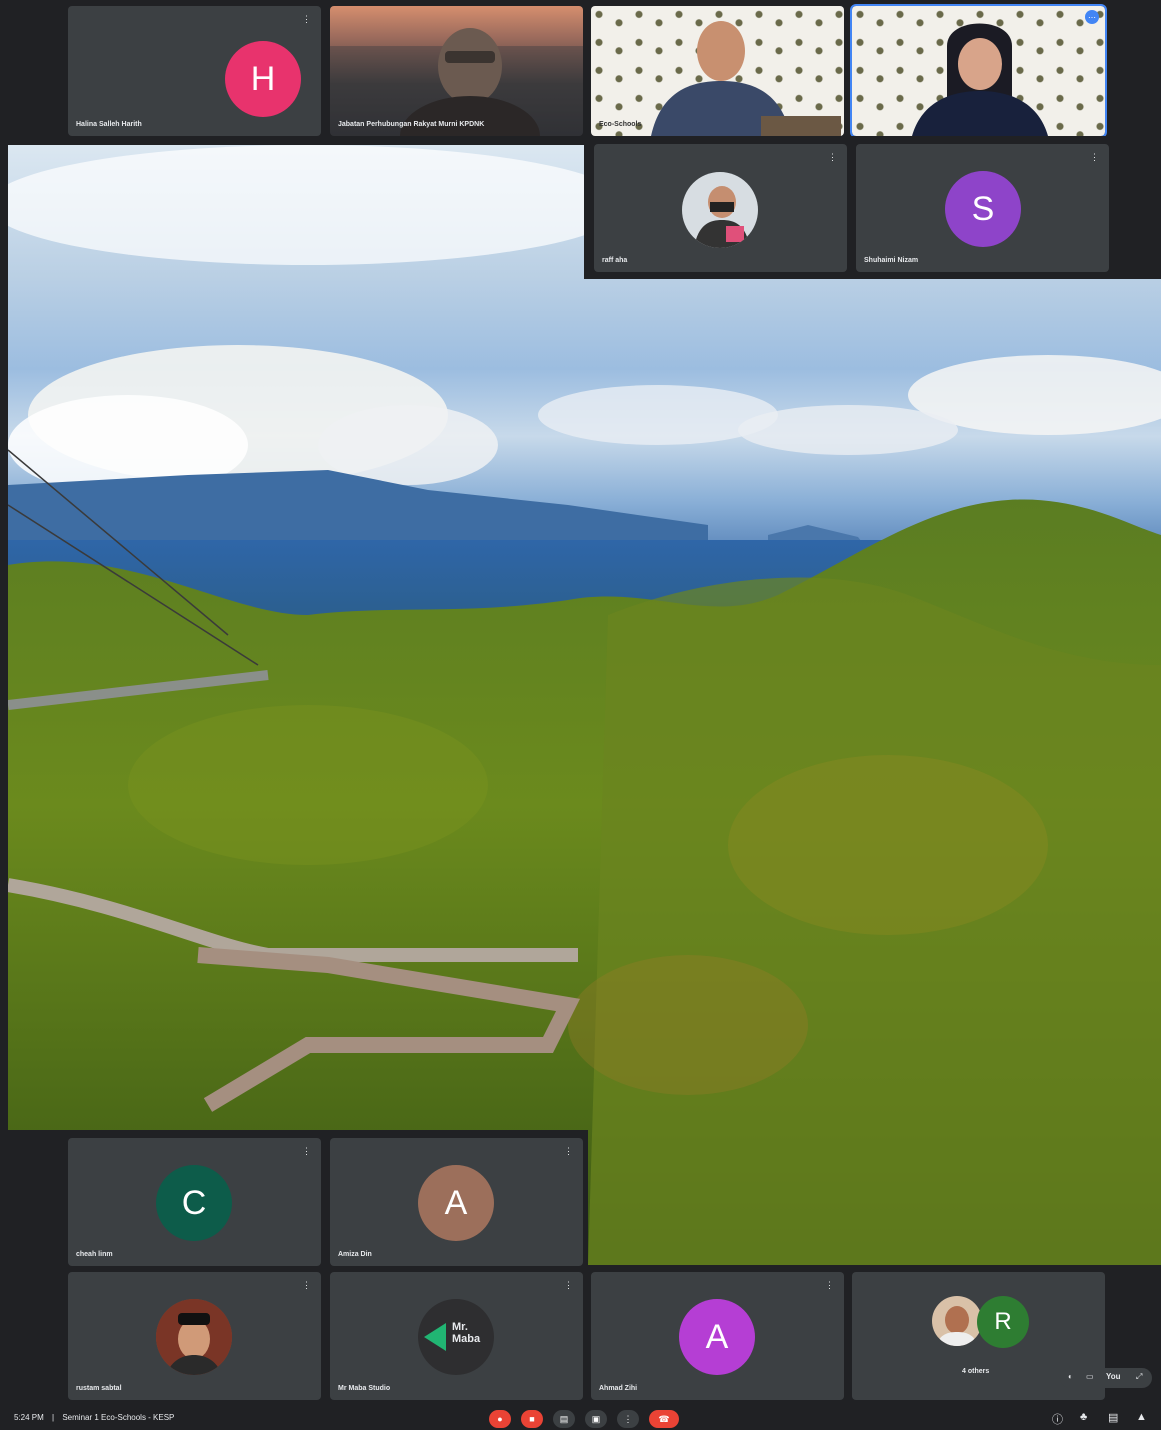 The width and height of the screenshot is (1161, 1430). Describe the element at coordinates (1141, 1417) in the screenshot. I see `activities-icon: ▲` at that location.